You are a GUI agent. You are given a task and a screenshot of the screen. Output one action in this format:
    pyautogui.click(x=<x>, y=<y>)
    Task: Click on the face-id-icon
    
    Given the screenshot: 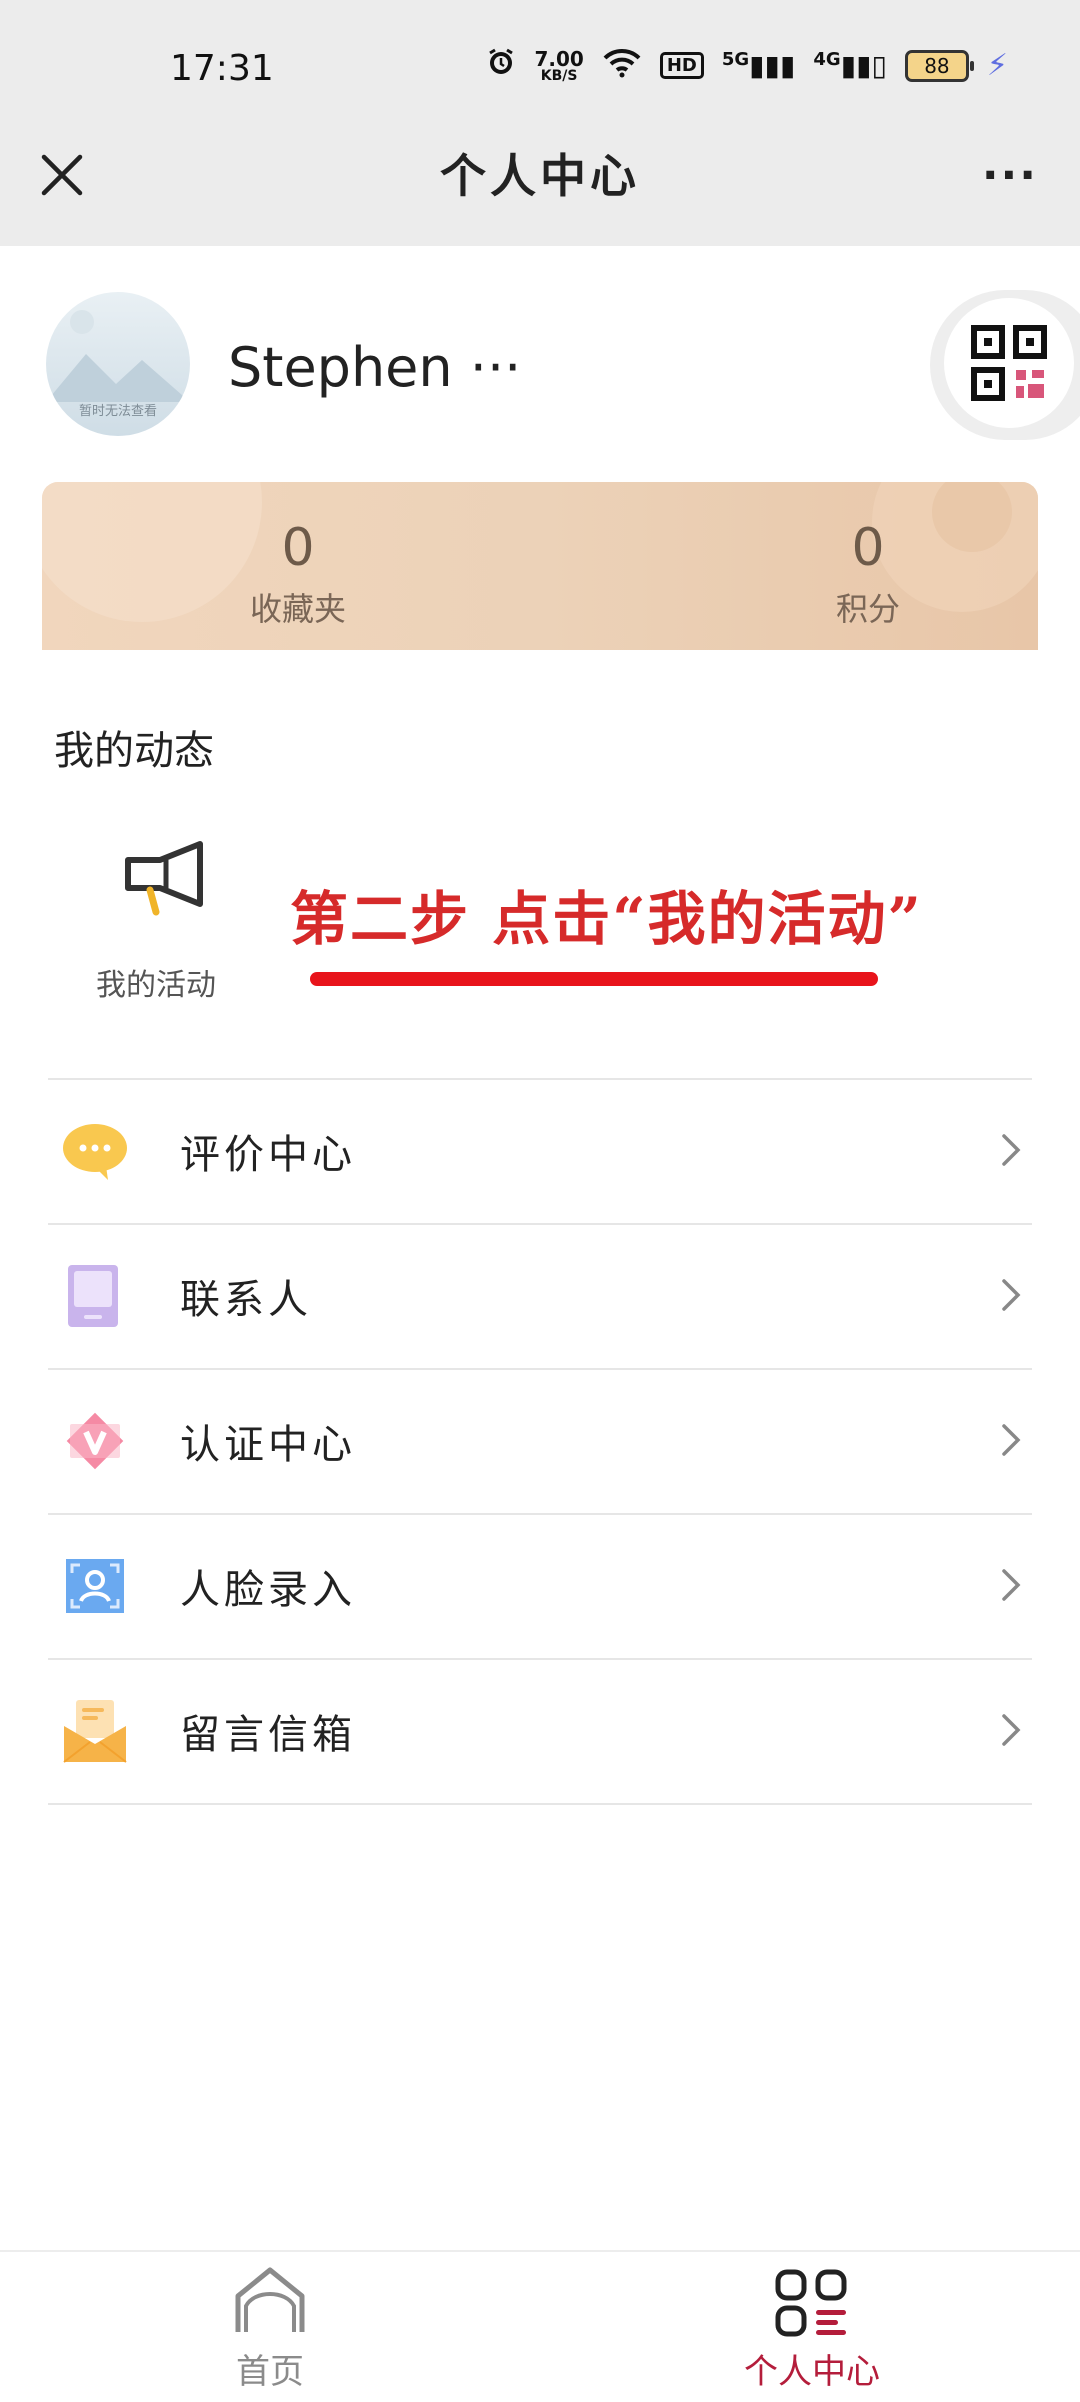 What is the action you would take?
    pyautogui.click(x=95, y=1586)
    